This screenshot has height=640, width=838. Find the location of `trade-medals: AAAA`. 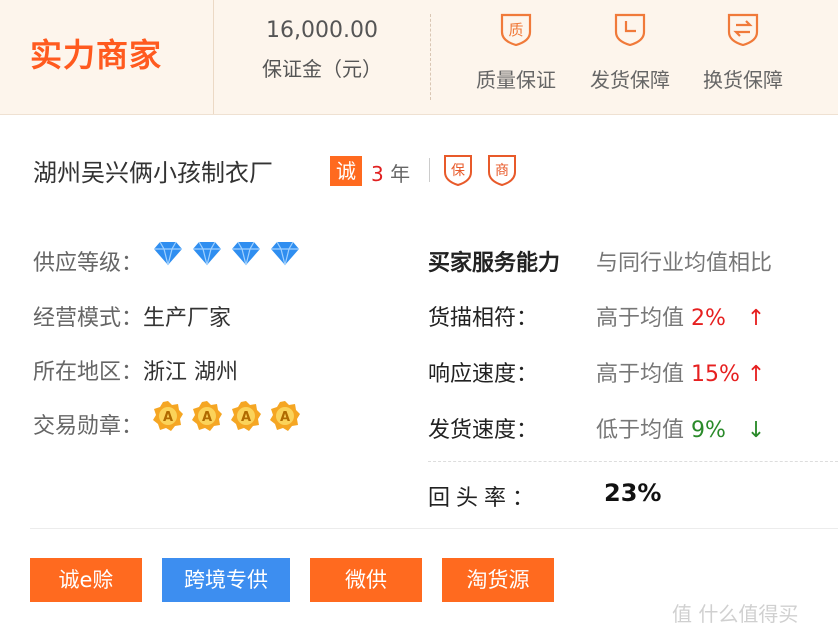

trade-medals: AAAA is located at coordinates (230, 418).